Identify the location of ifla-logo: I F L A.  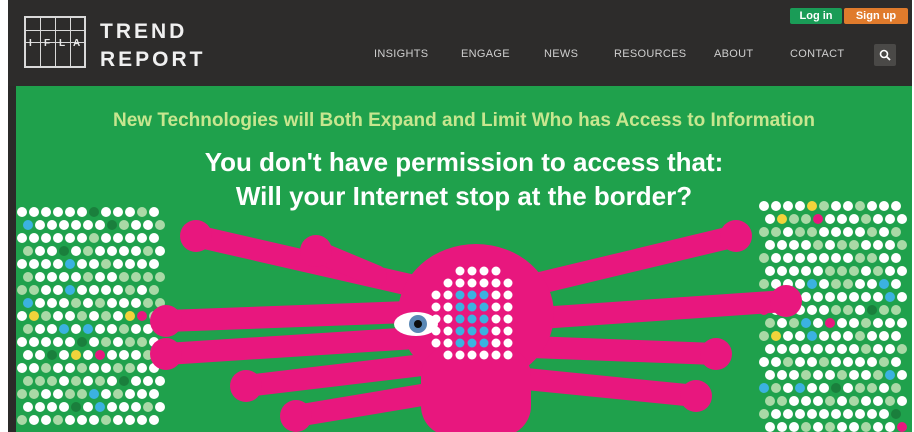
(55, 42).